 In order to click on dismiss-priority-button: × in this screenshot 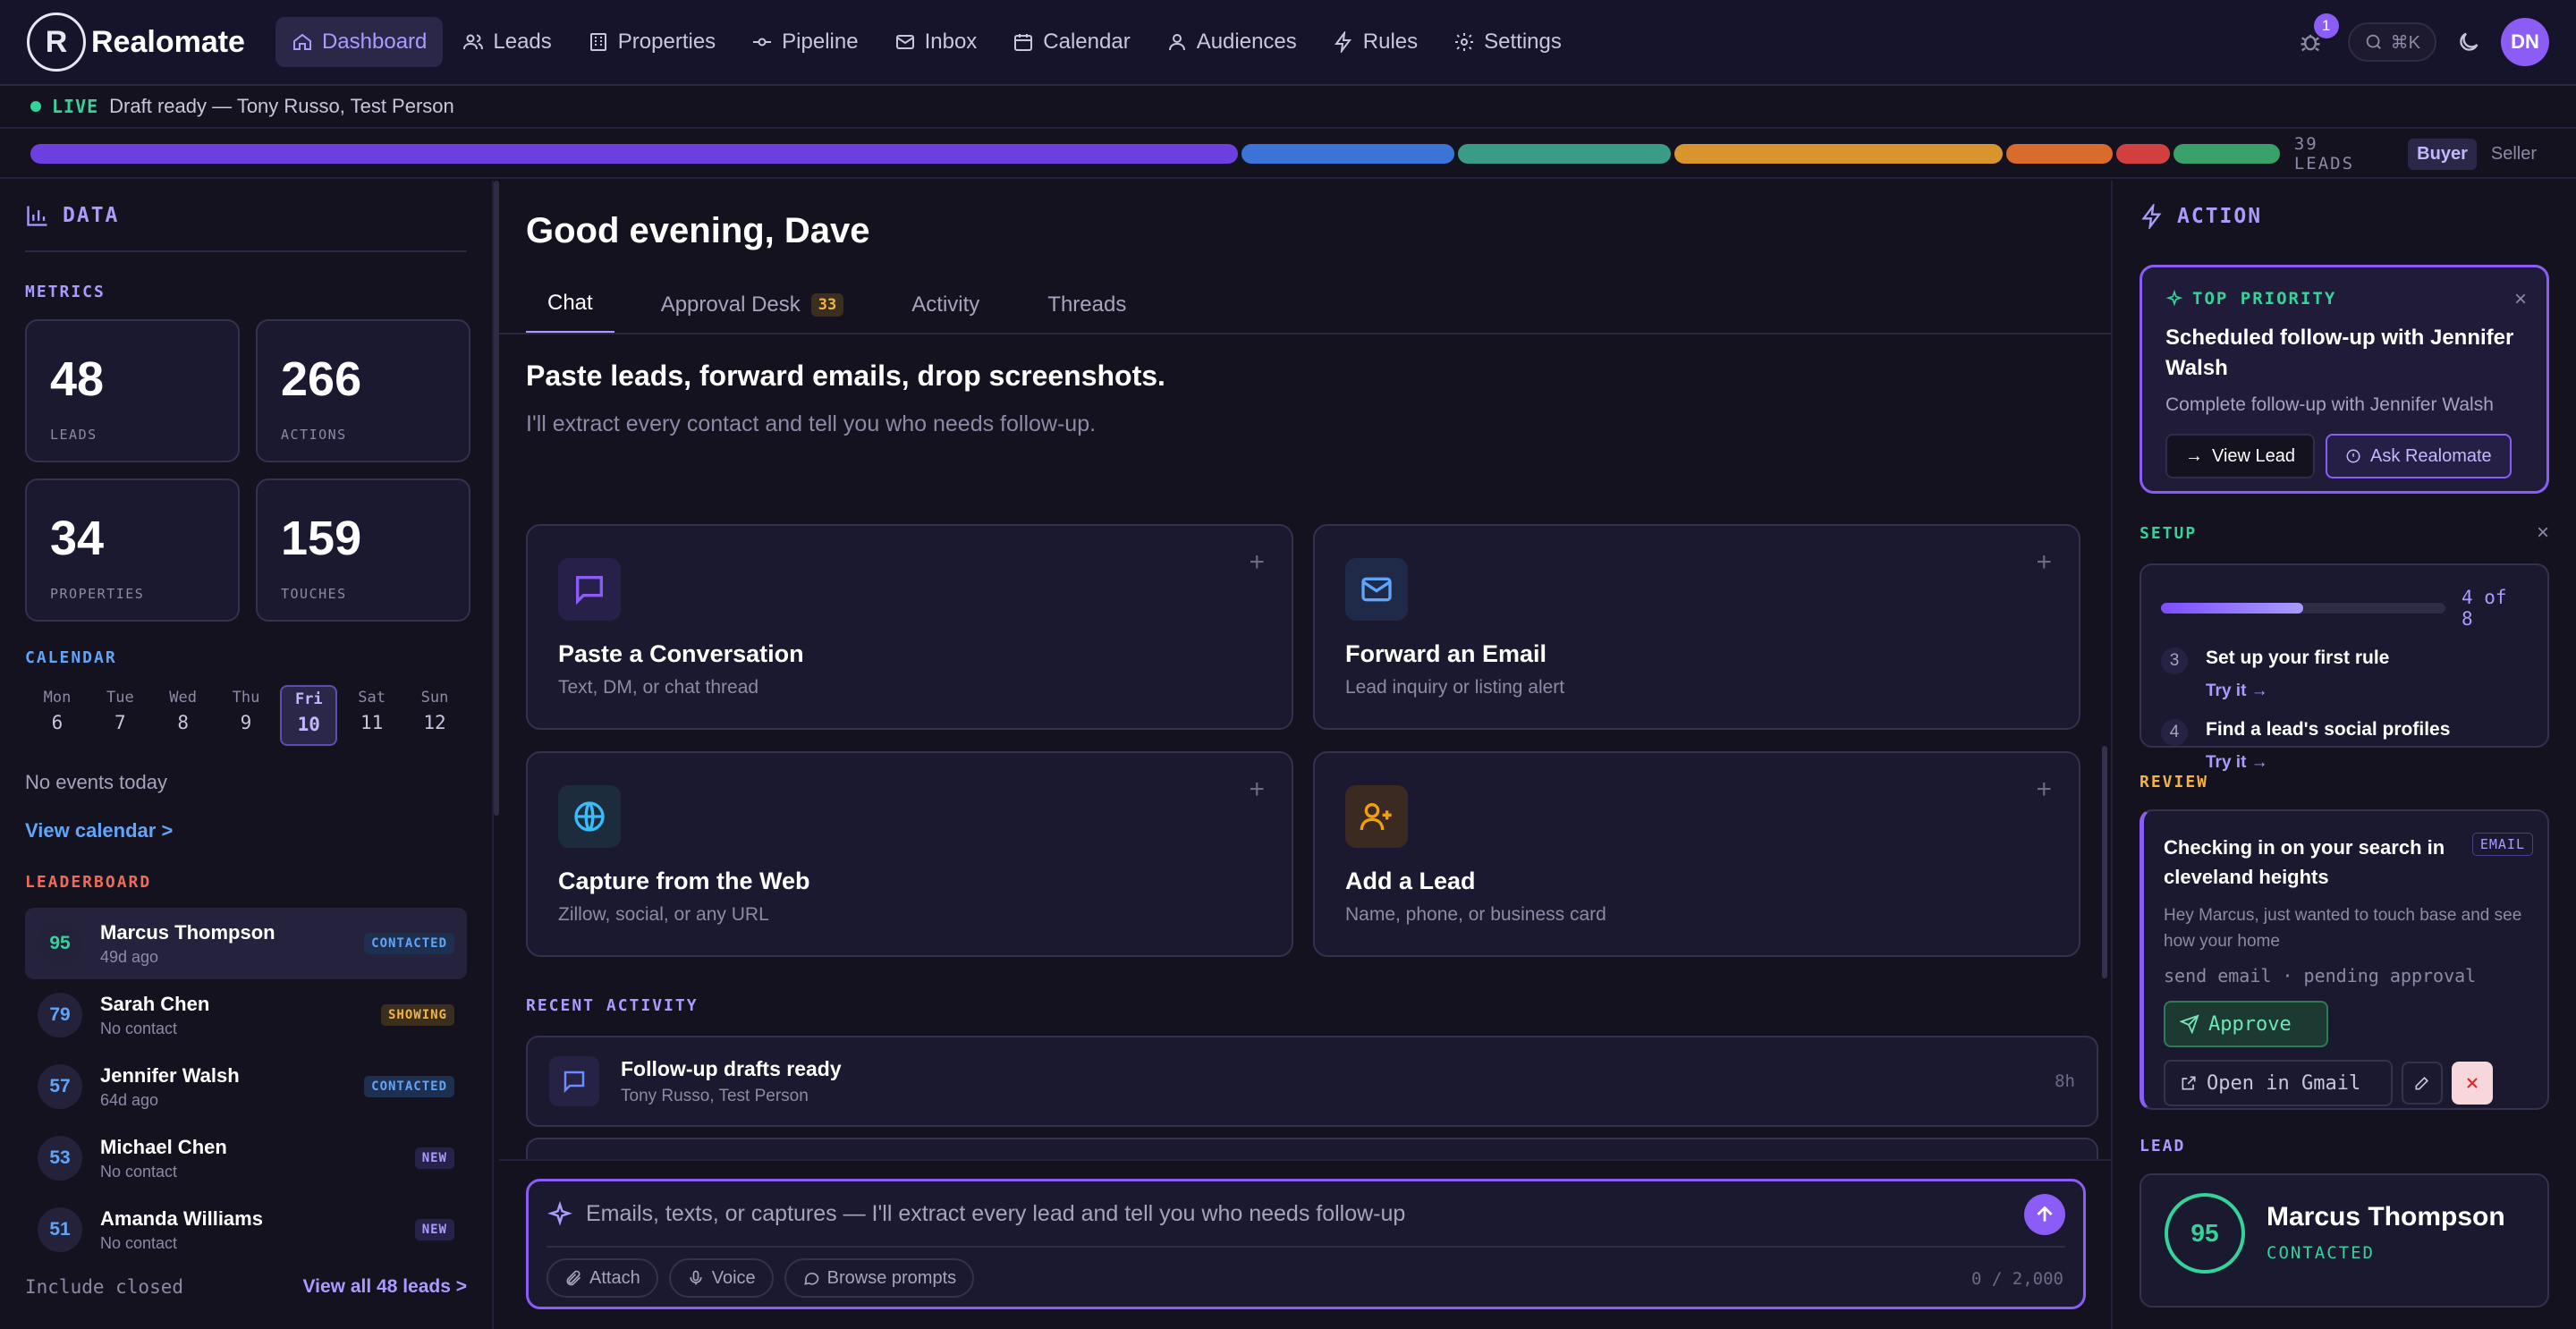, I will do `click(2520, 299)`.